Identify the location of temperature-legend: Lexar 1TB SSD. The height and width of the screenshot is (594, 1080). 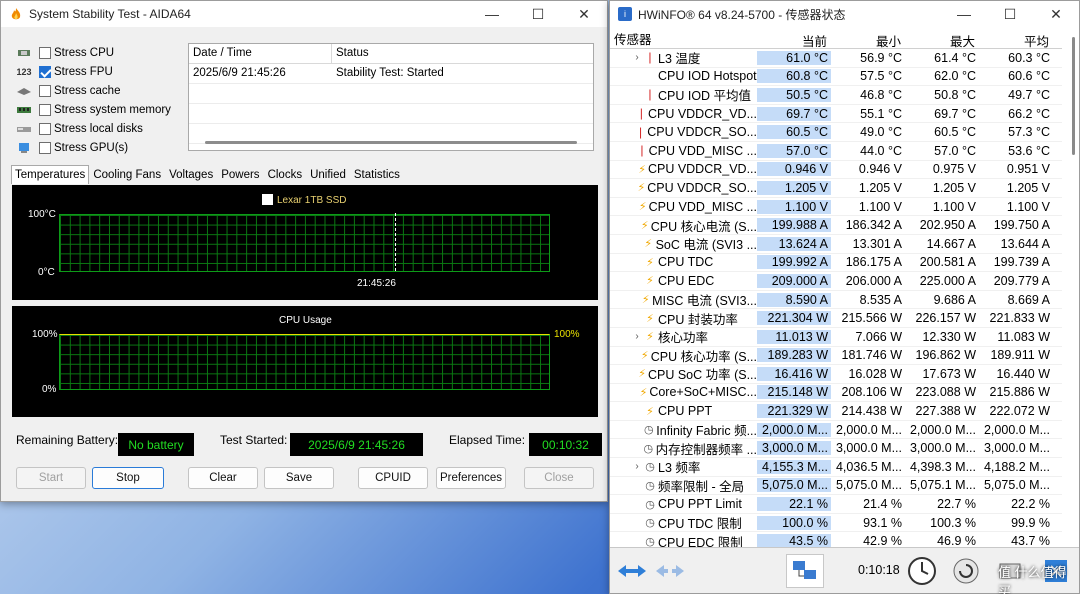
(304, 200).